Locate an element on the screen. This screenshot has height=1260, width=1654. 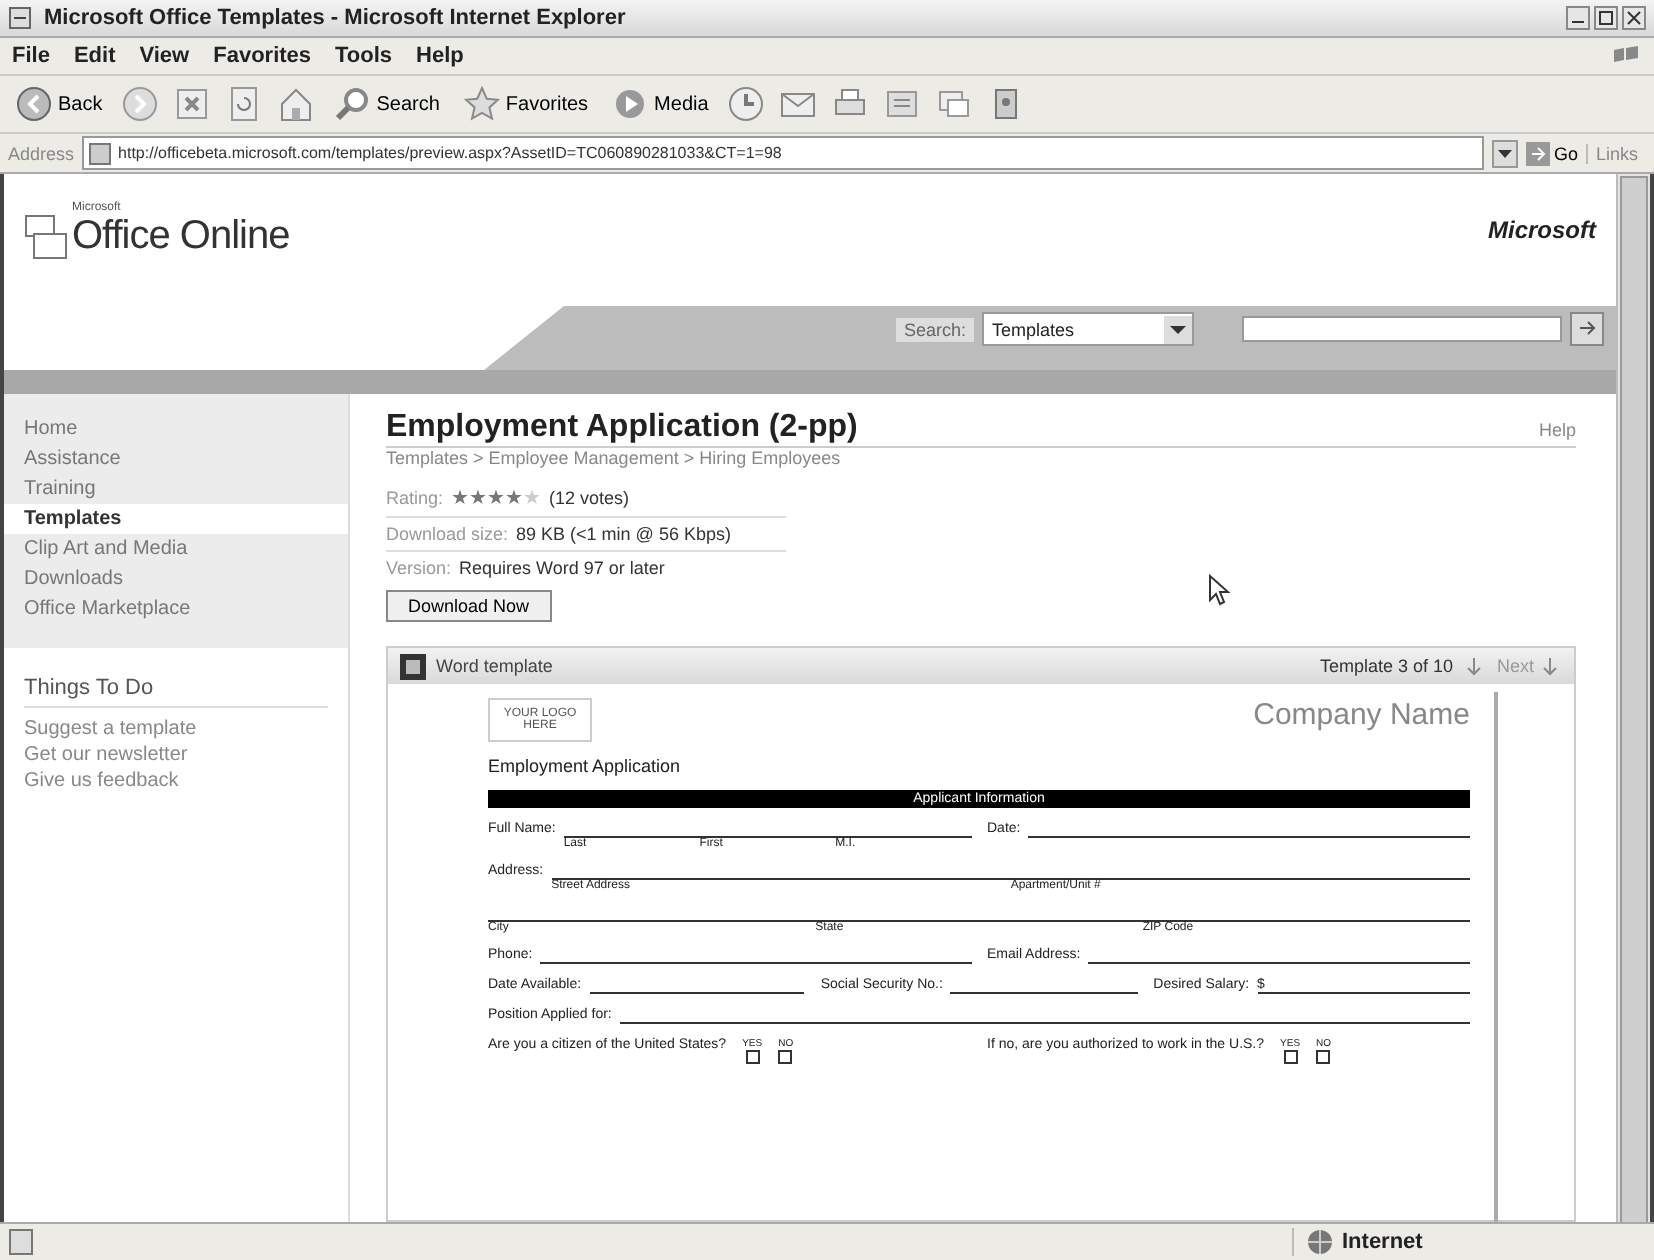
caret-icon is located at coordinates (1178, 329).